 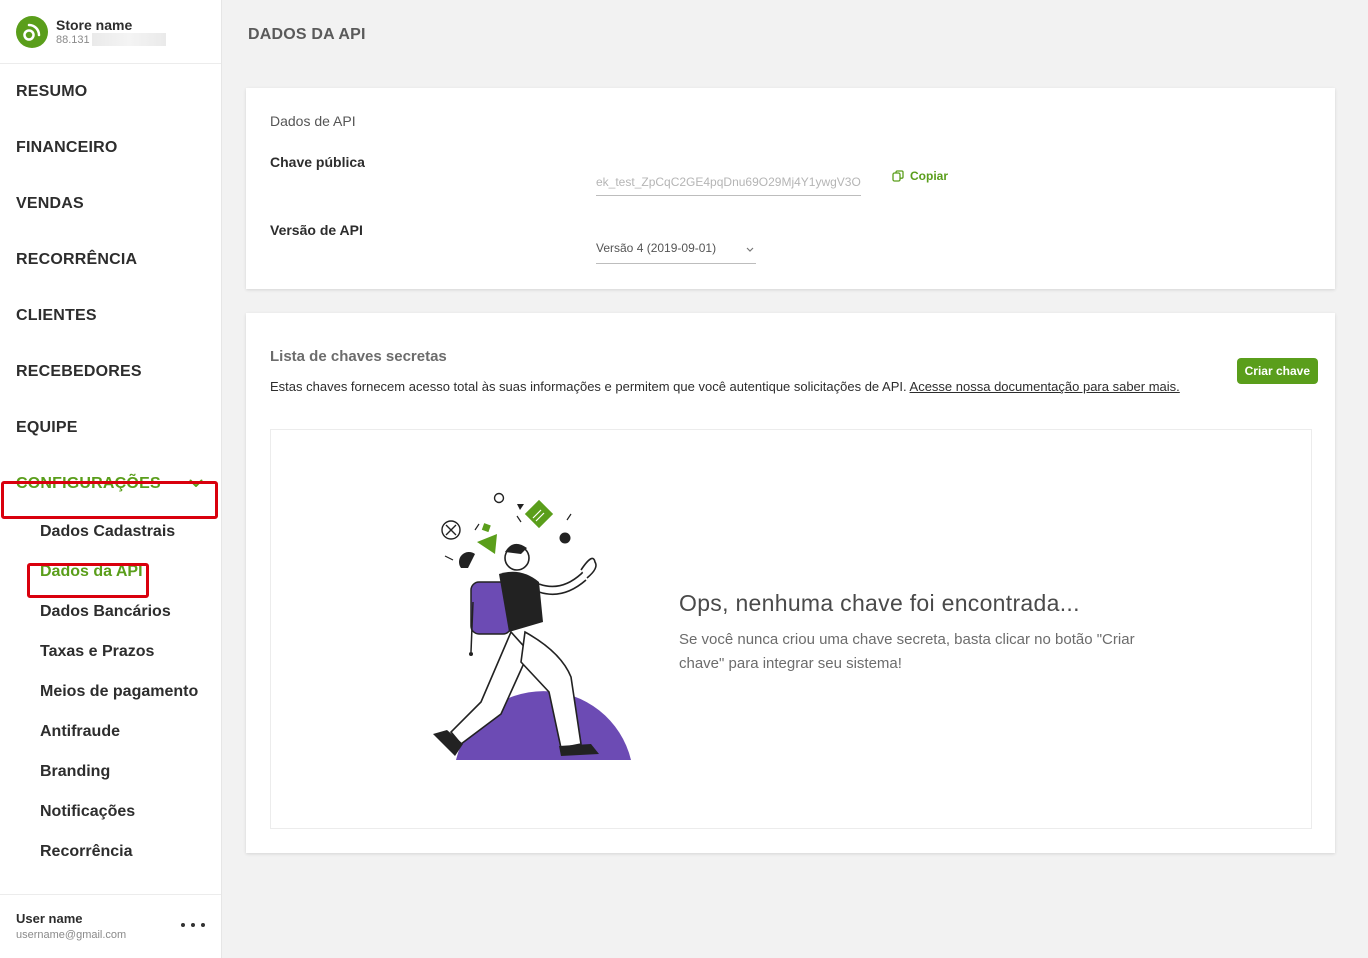 I want to click on user-email: username@gmail.com, so click(x=71, y=935).